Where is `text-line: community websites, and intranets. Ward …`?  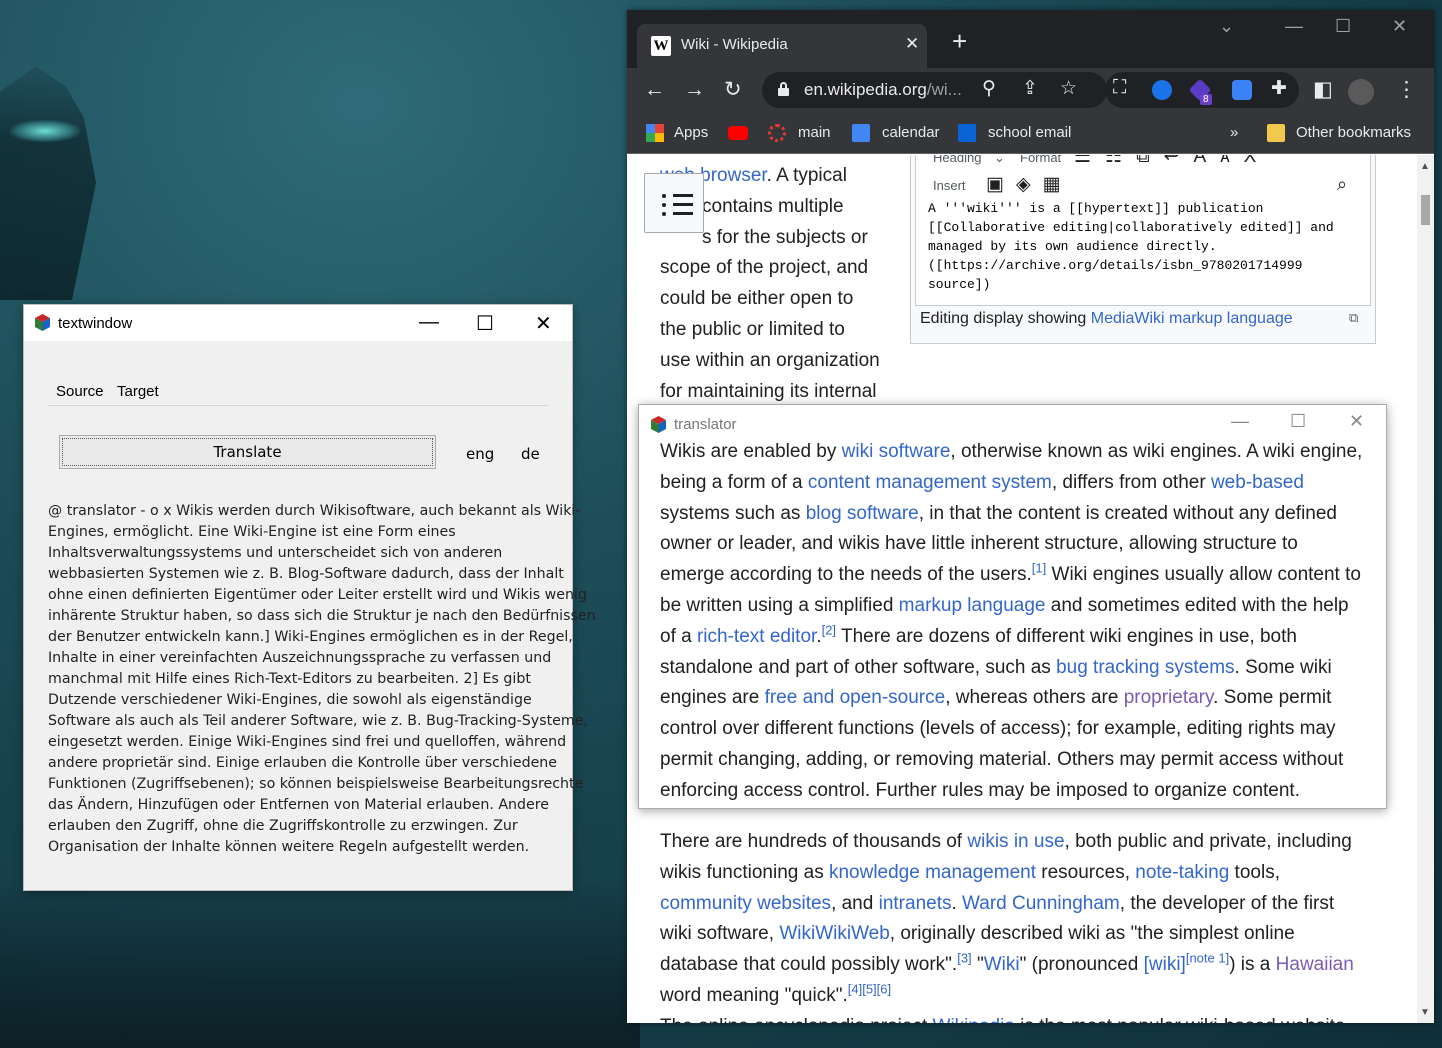 text-line: community websites, and intranets. Ward … is located at coordinates (997, 903).